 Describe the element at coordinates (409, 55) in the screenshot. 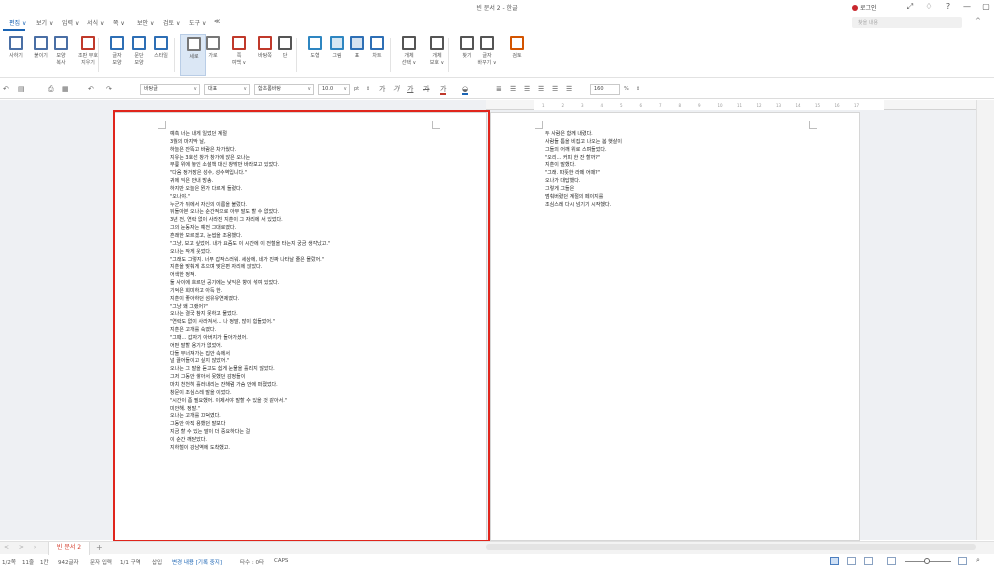

I see `ribbon-button-object-select: 개체 선택 ∨` at that location.